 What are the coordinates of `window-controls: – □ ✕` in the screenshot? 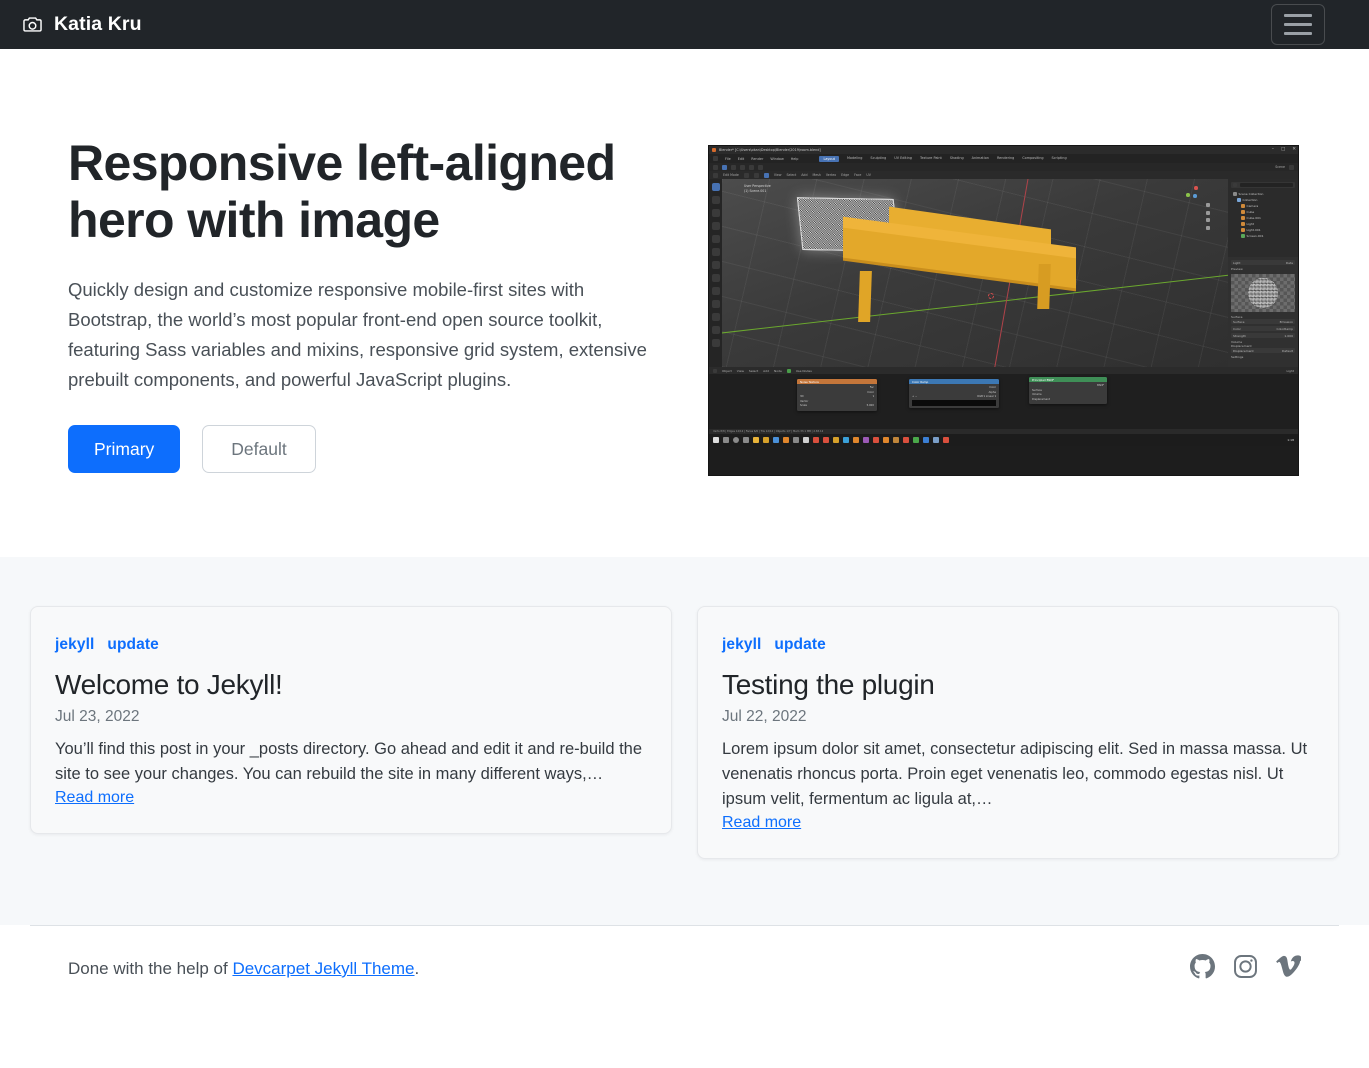 It's located at (1284, 149).